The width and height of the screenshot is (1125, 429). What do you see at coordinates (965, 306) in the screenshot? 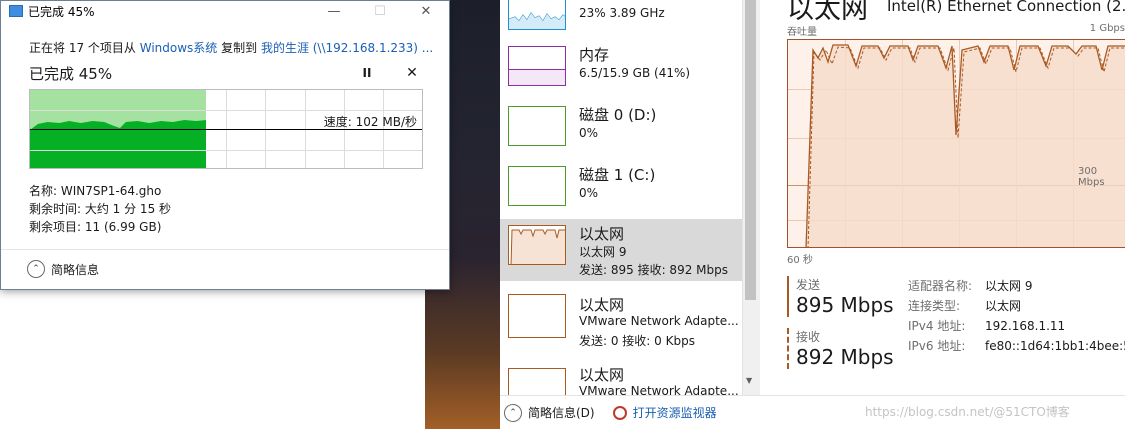
I see `property-row: 连接类型: 以太网` at bounding box center [965, 306].